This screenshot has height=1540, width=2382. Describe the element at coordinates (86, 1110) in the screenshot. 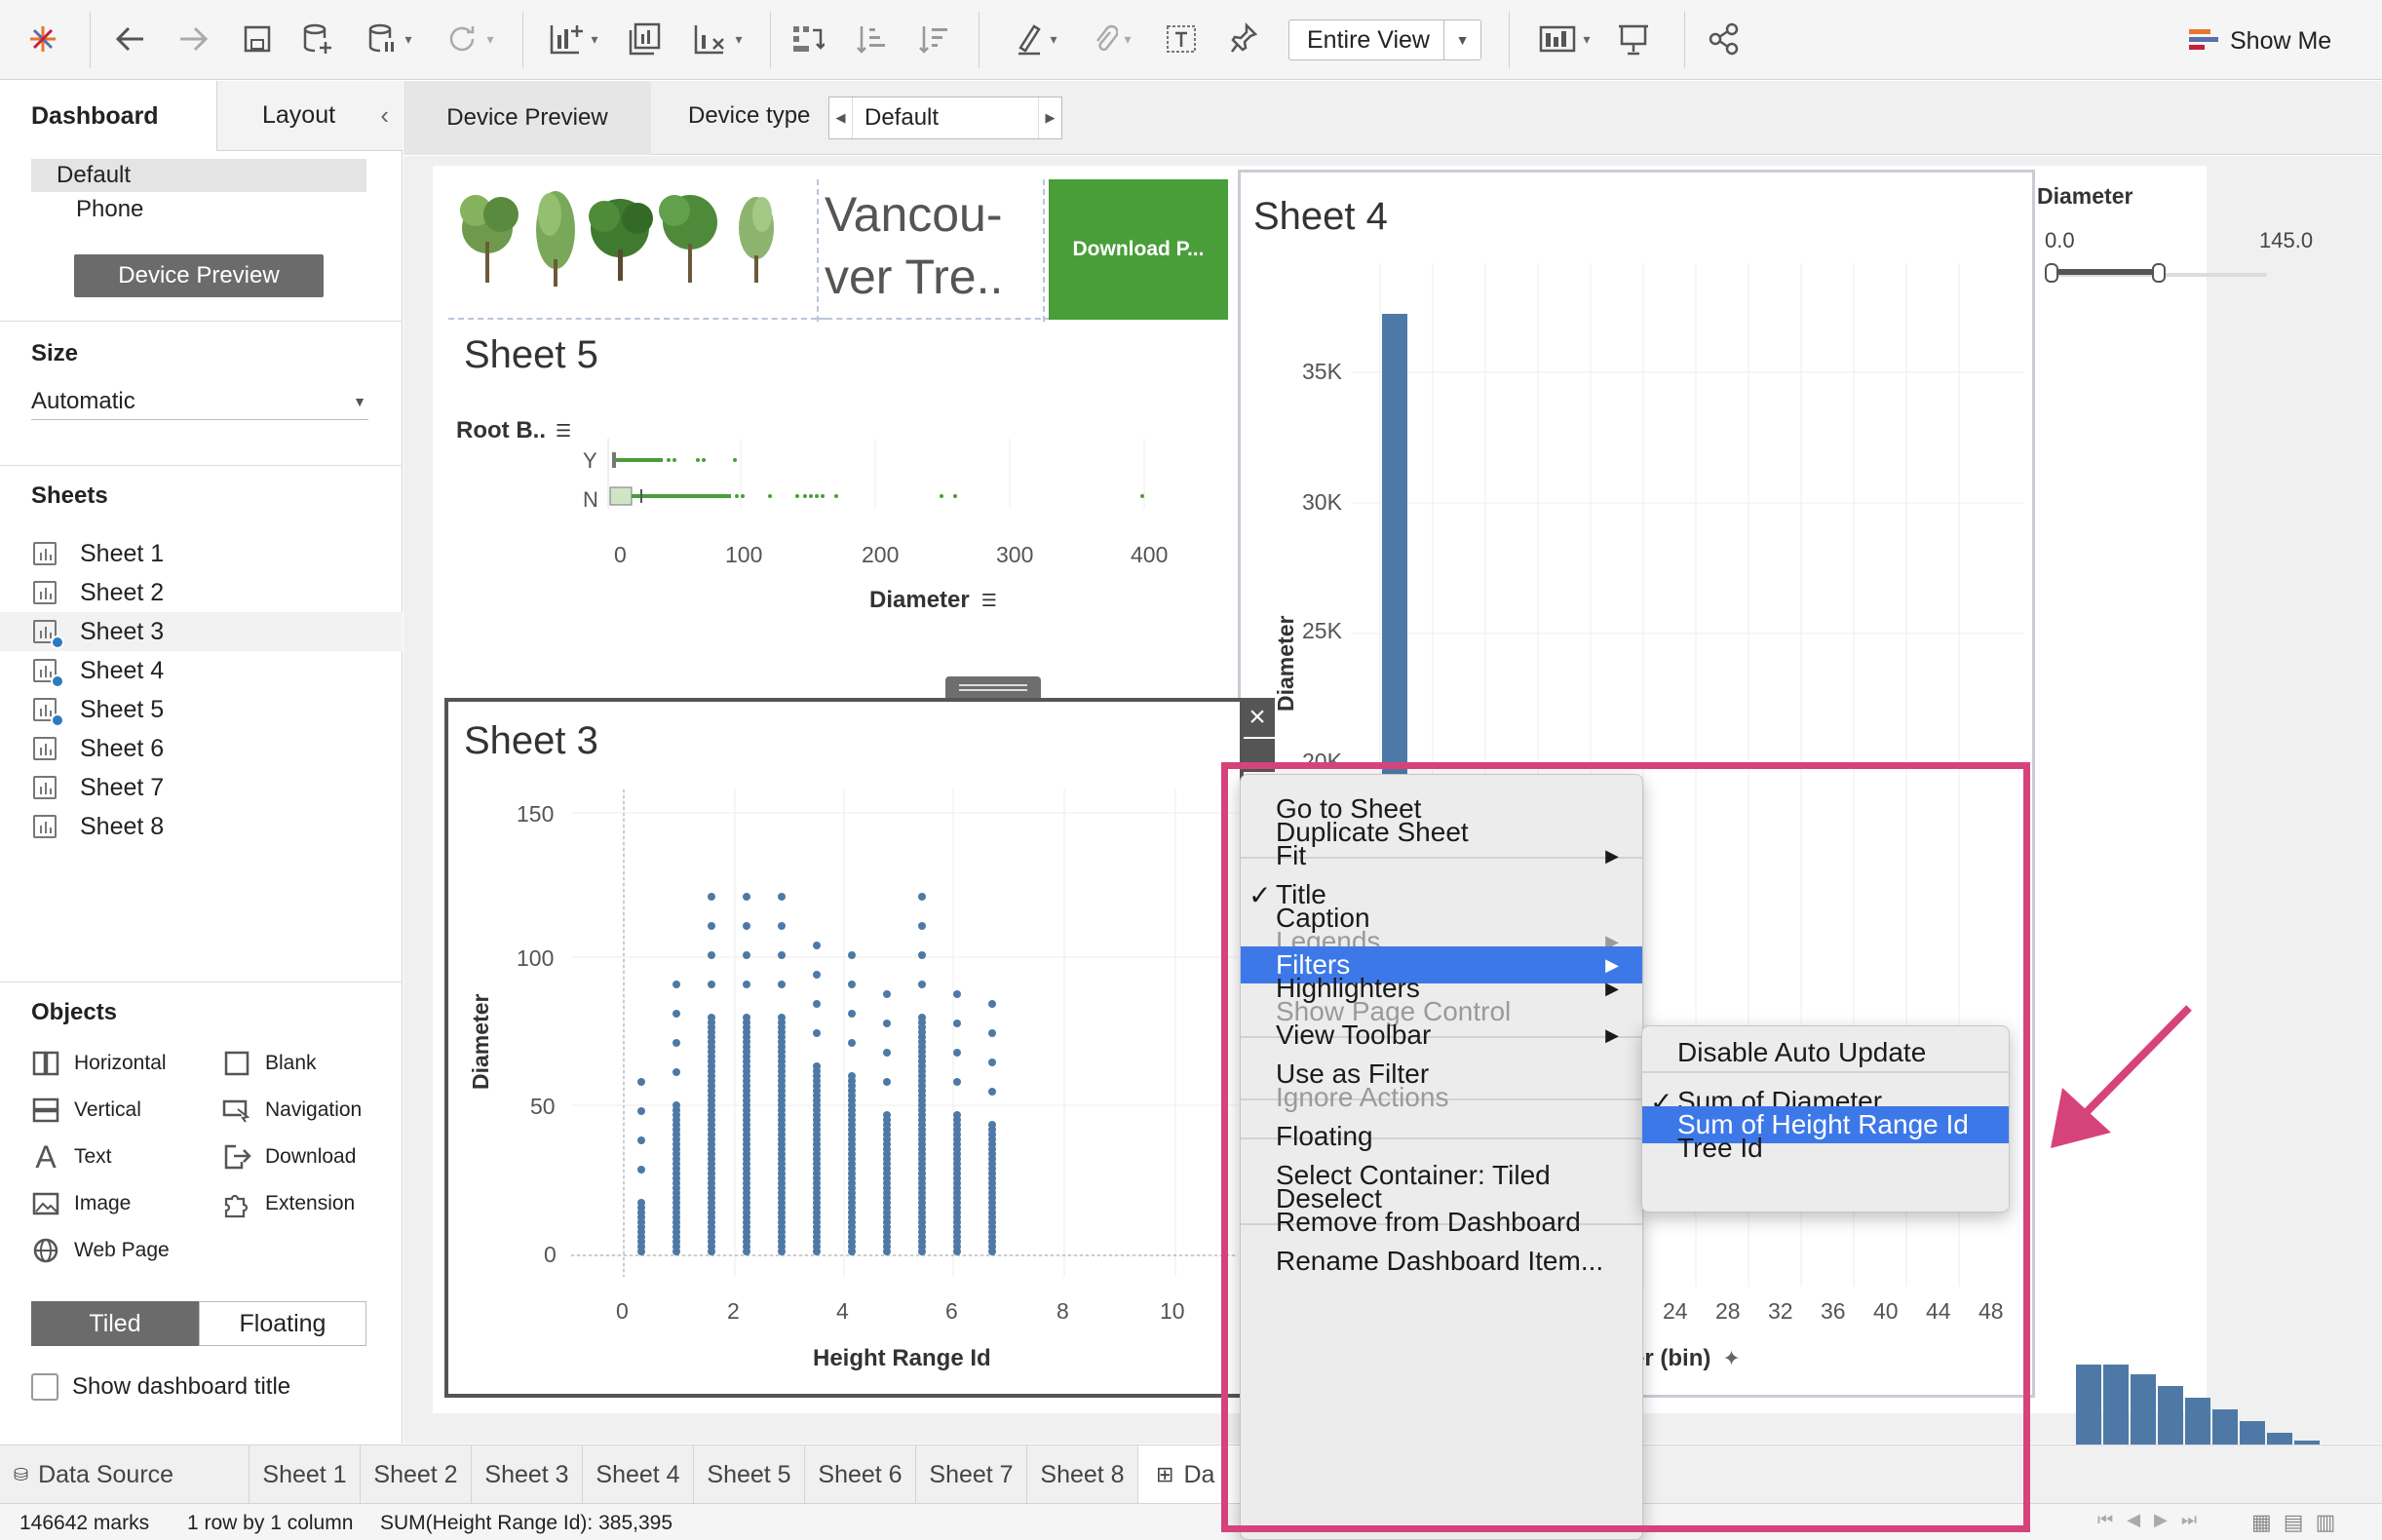

I see `object-vertical: Vertical` at that location.